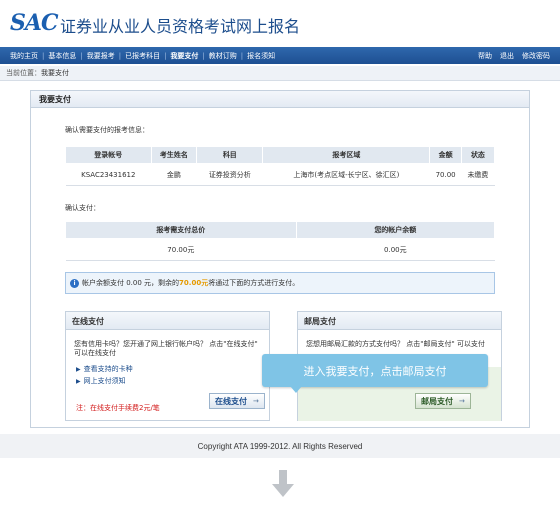  I want to click on balance-notice: i 帐户余额支付 0.00 元，剩余的 70.00元 将通过下面的方式进行支付。, so click(280, 283).